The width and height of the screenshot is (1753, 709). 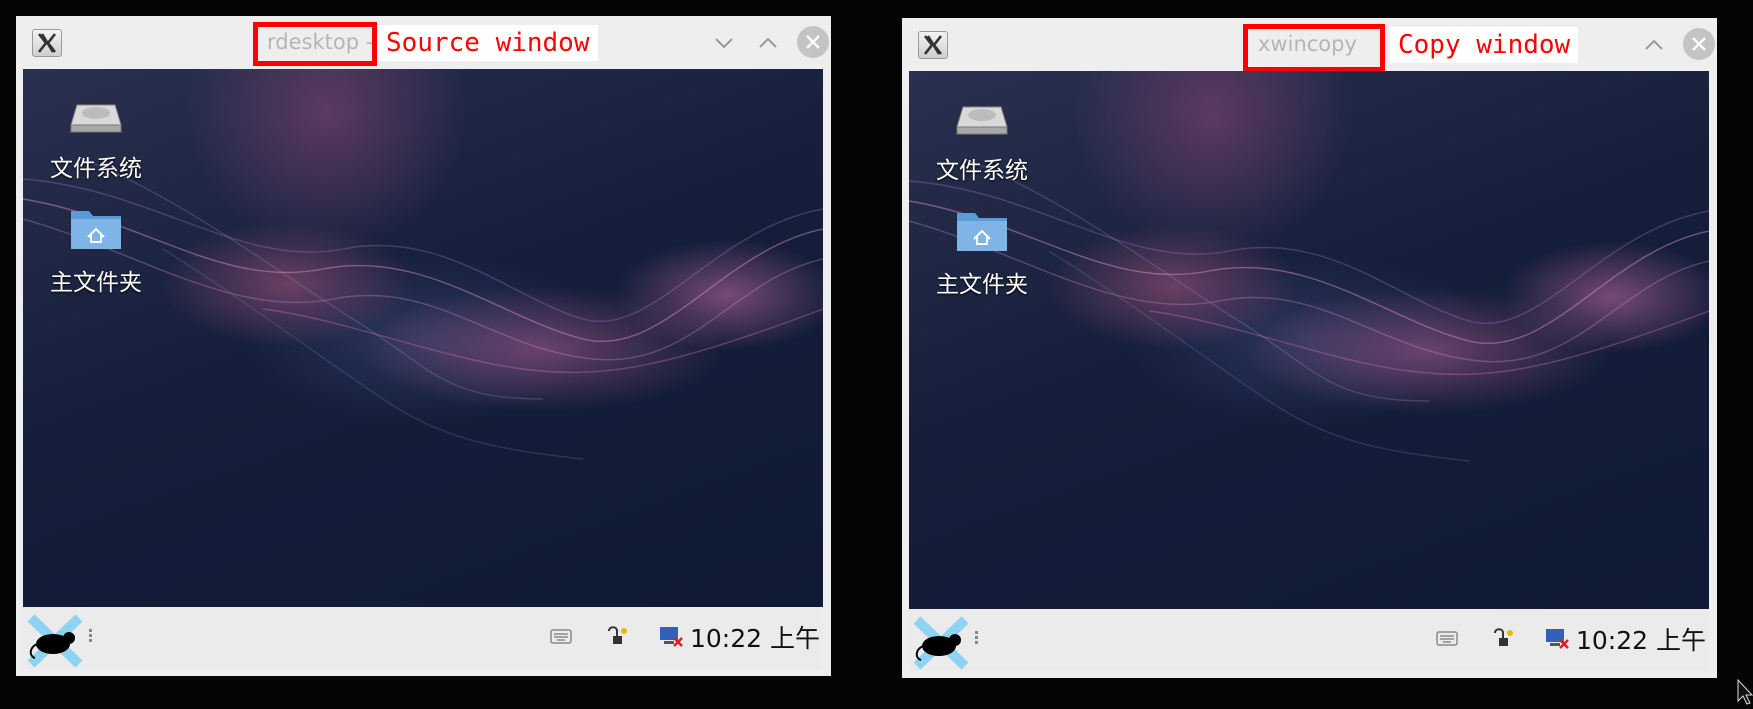 I want to click on titlebar: xwincopy Copy window, so click(x=1309, y=45).